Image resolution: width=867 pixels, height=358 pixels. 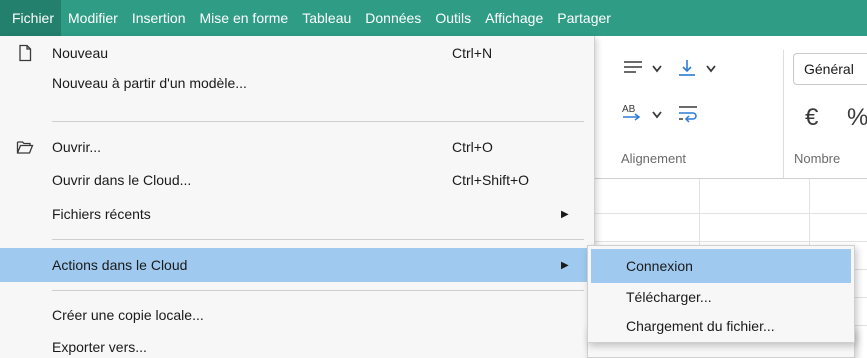 I want to click on currency-format-icon: €, so click(x=811, y=118).